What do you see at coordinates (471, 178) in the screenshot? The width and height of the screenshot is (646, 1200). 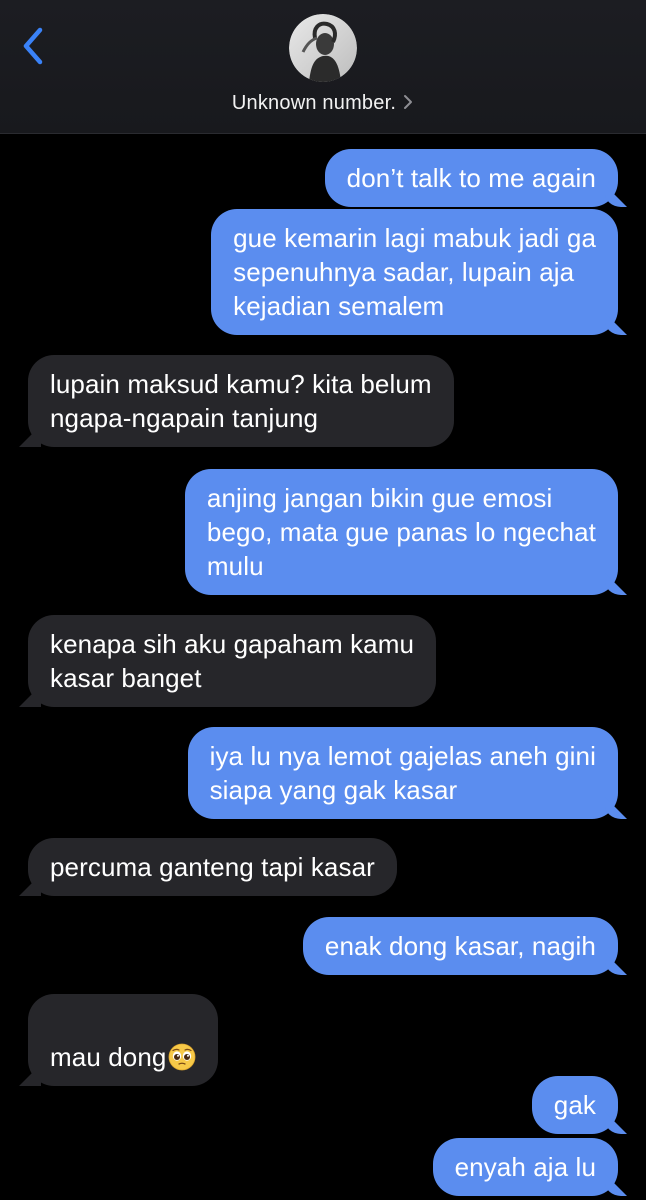 I see `message-bubble-outgoing: don’t talk to me again` at bounding box center [471, 178].